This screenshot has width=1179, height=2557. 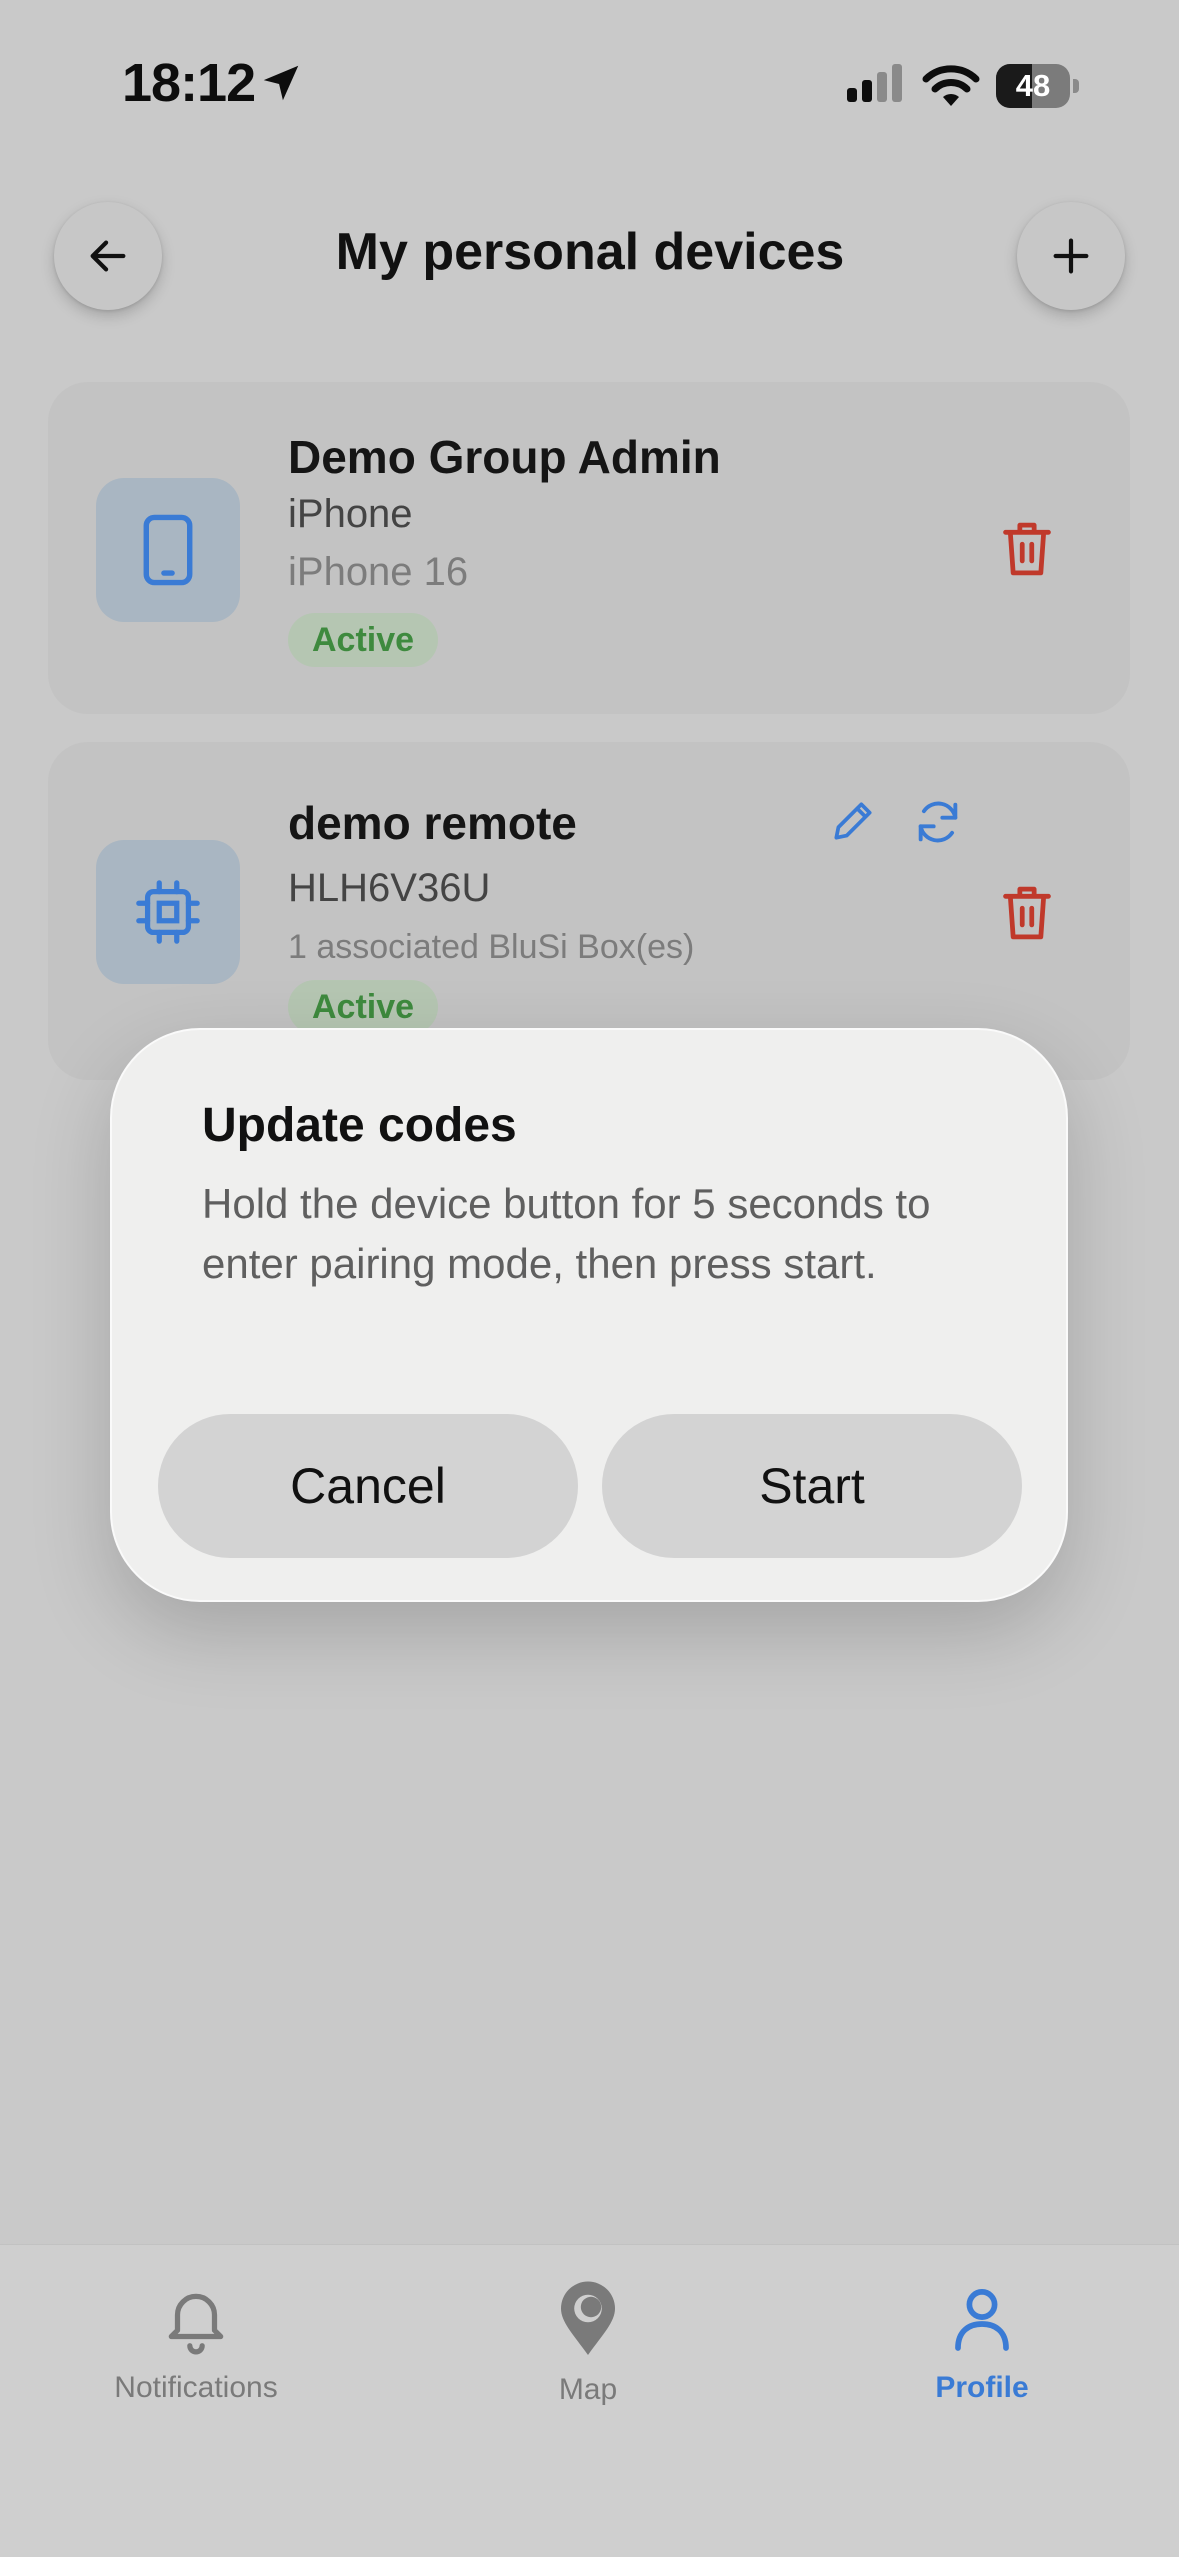 What do you see at coordinates (588, 2389) in the screenshot?
I see `tab-label: Map` at bounding box center [588, 2389].